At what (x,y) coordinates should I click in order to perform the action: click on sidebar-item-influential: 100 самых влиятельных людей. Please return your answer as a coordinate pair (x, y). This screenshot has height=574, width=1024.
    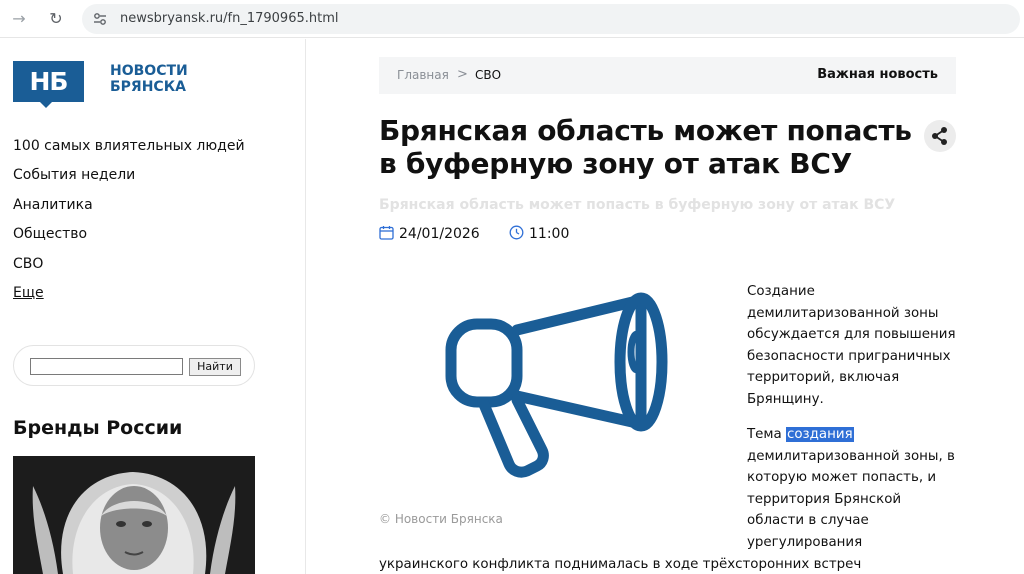
    Looking at the image, I should click on (129, 150).